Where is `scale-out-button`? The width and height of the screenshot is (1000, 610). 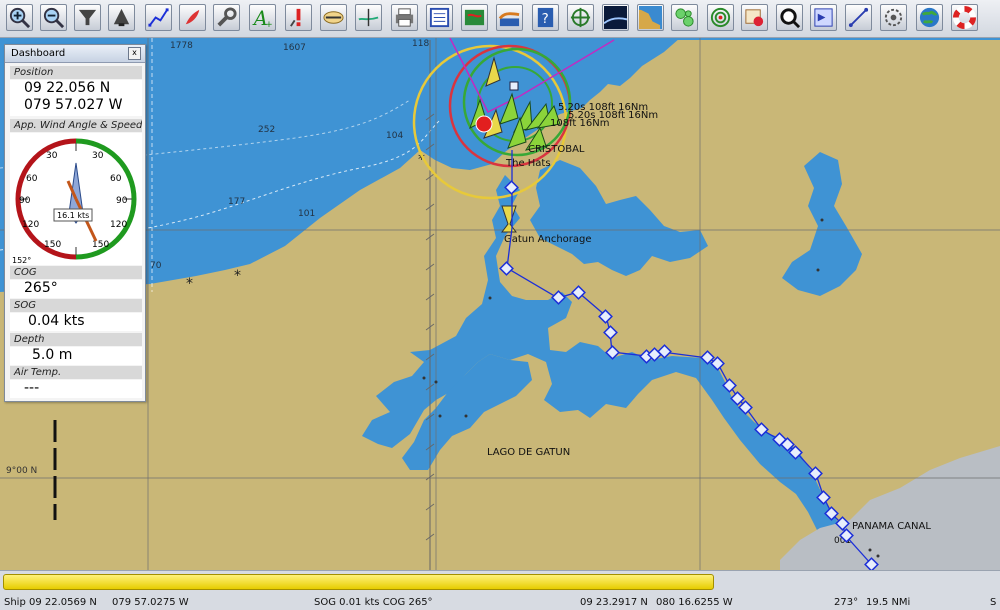
scale-out-button is located at coordinates (121, 17).